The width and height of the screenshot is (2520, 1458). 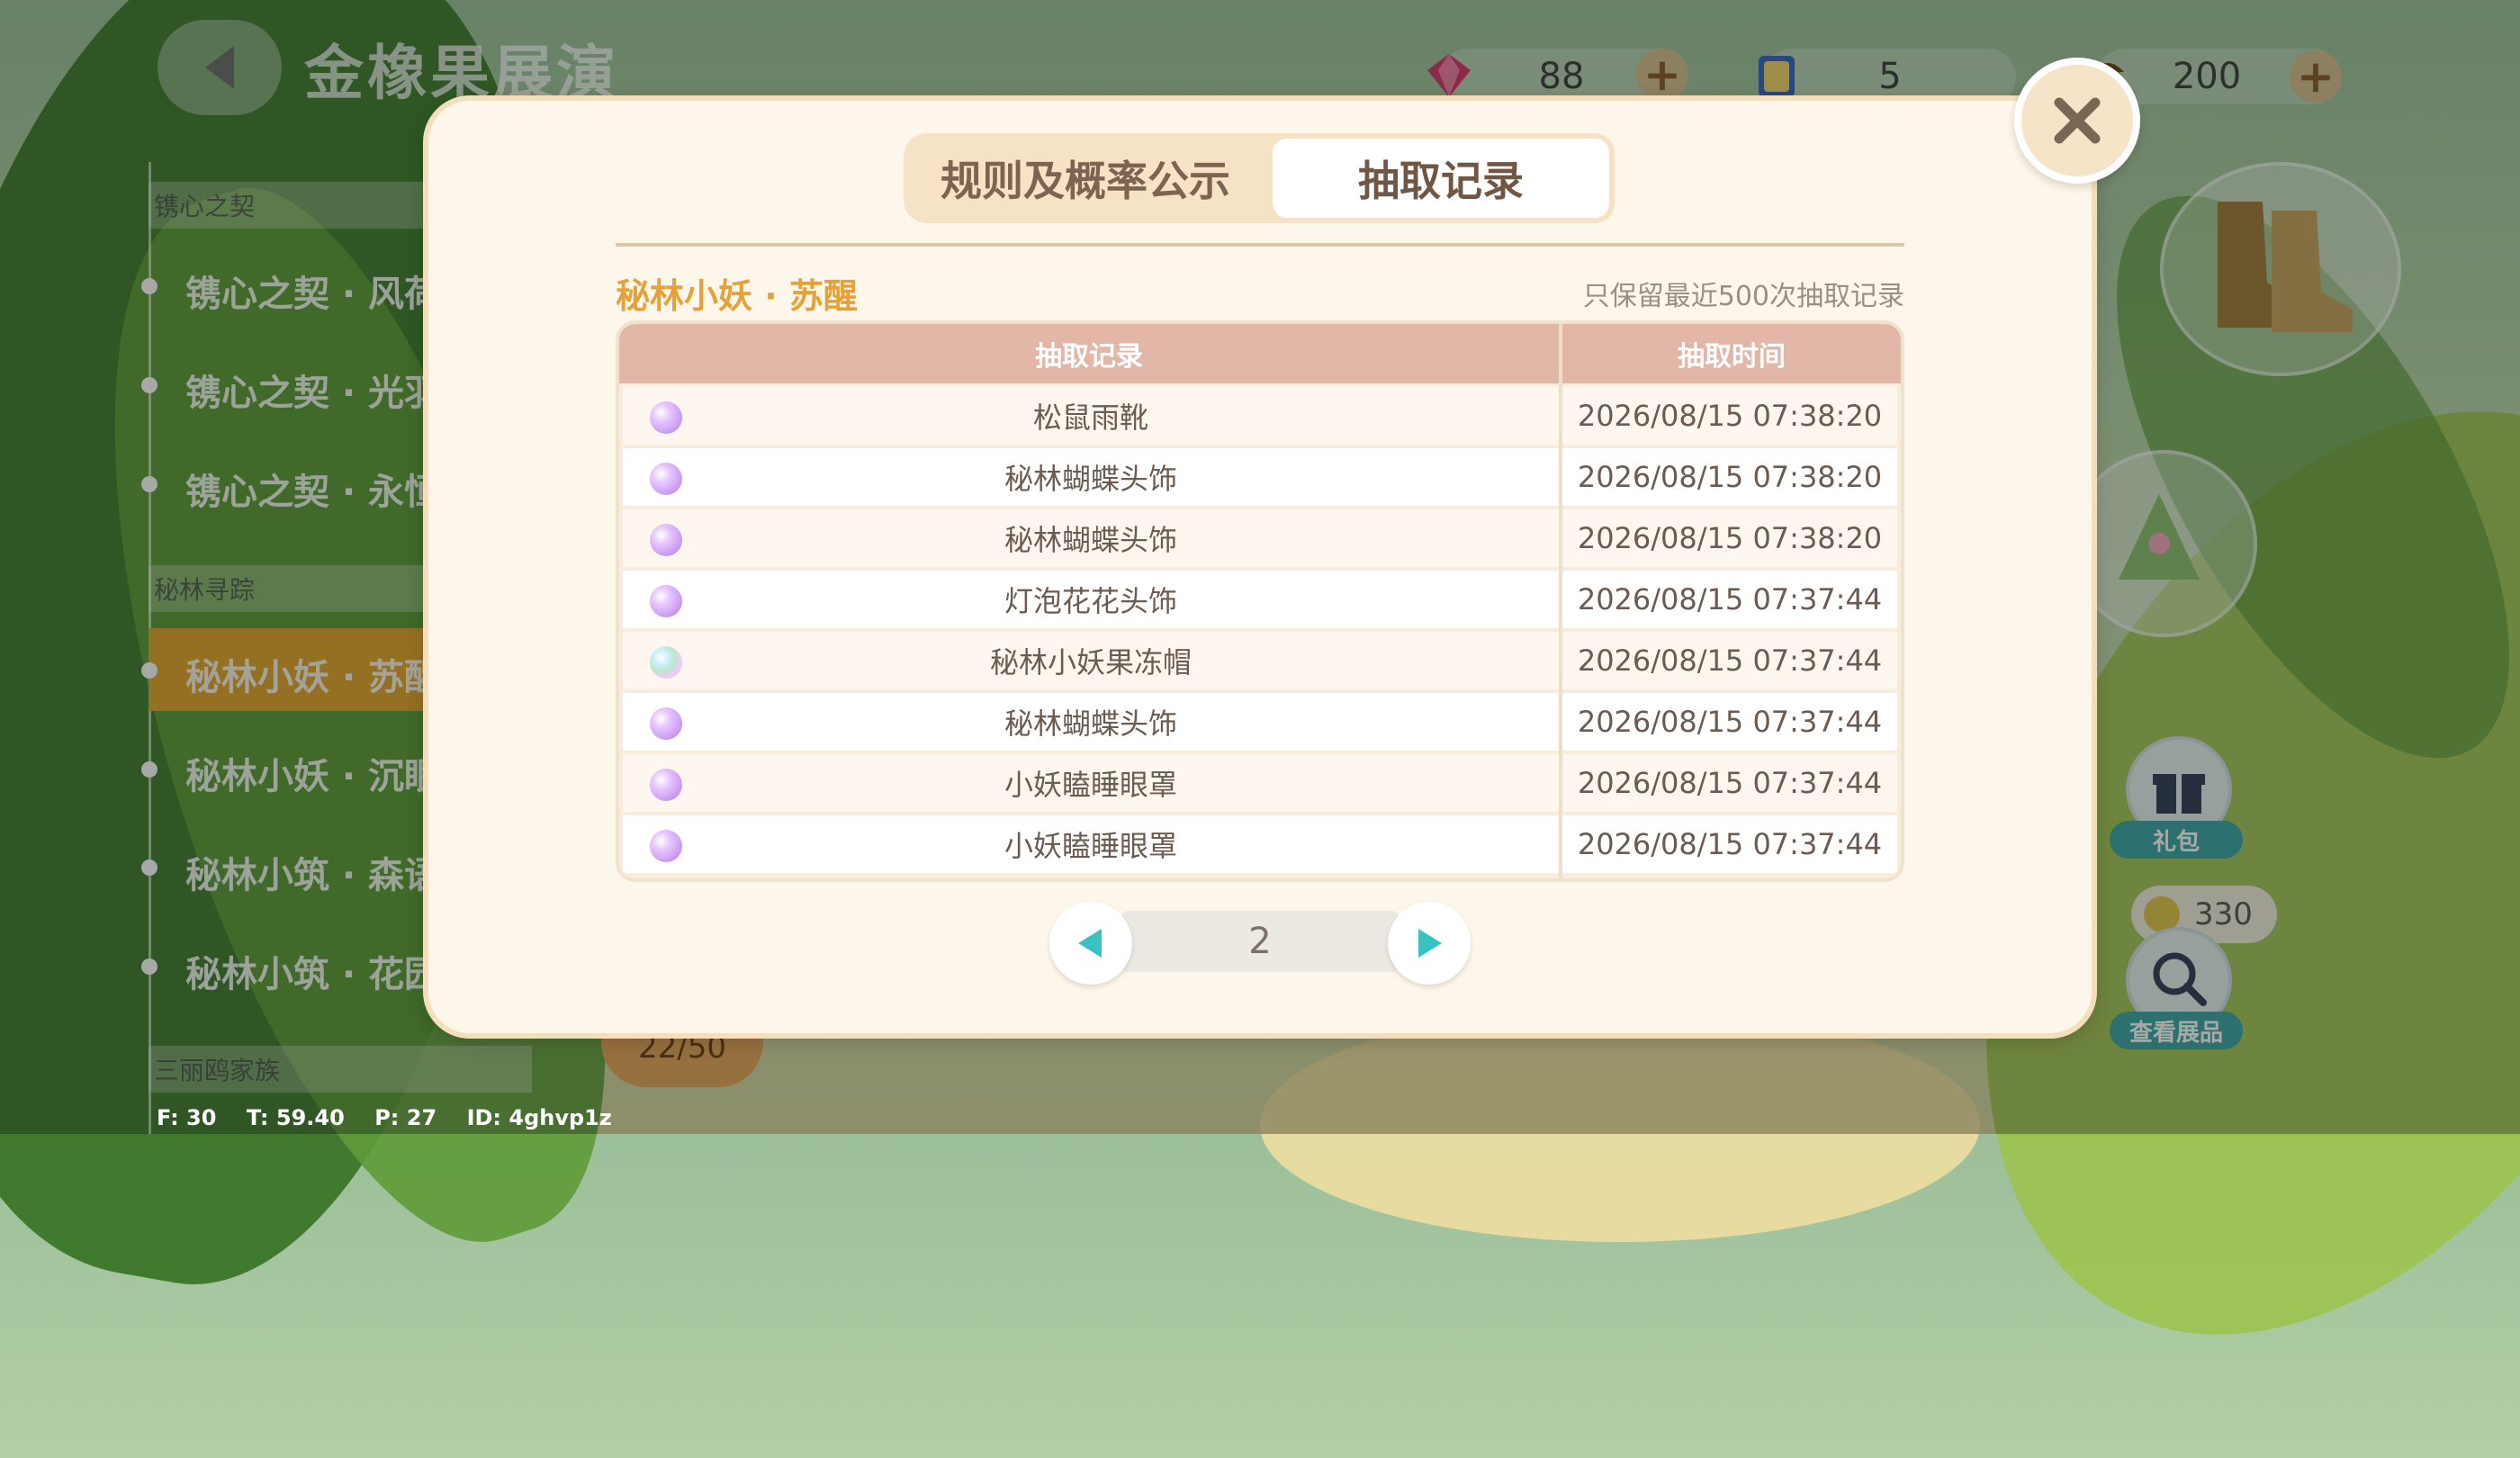 What do you see at coordinates (1090, 663) in the screenshot?
I see `item-name: 秘林小妖果冻帽` at bounding box center [1090, 663].